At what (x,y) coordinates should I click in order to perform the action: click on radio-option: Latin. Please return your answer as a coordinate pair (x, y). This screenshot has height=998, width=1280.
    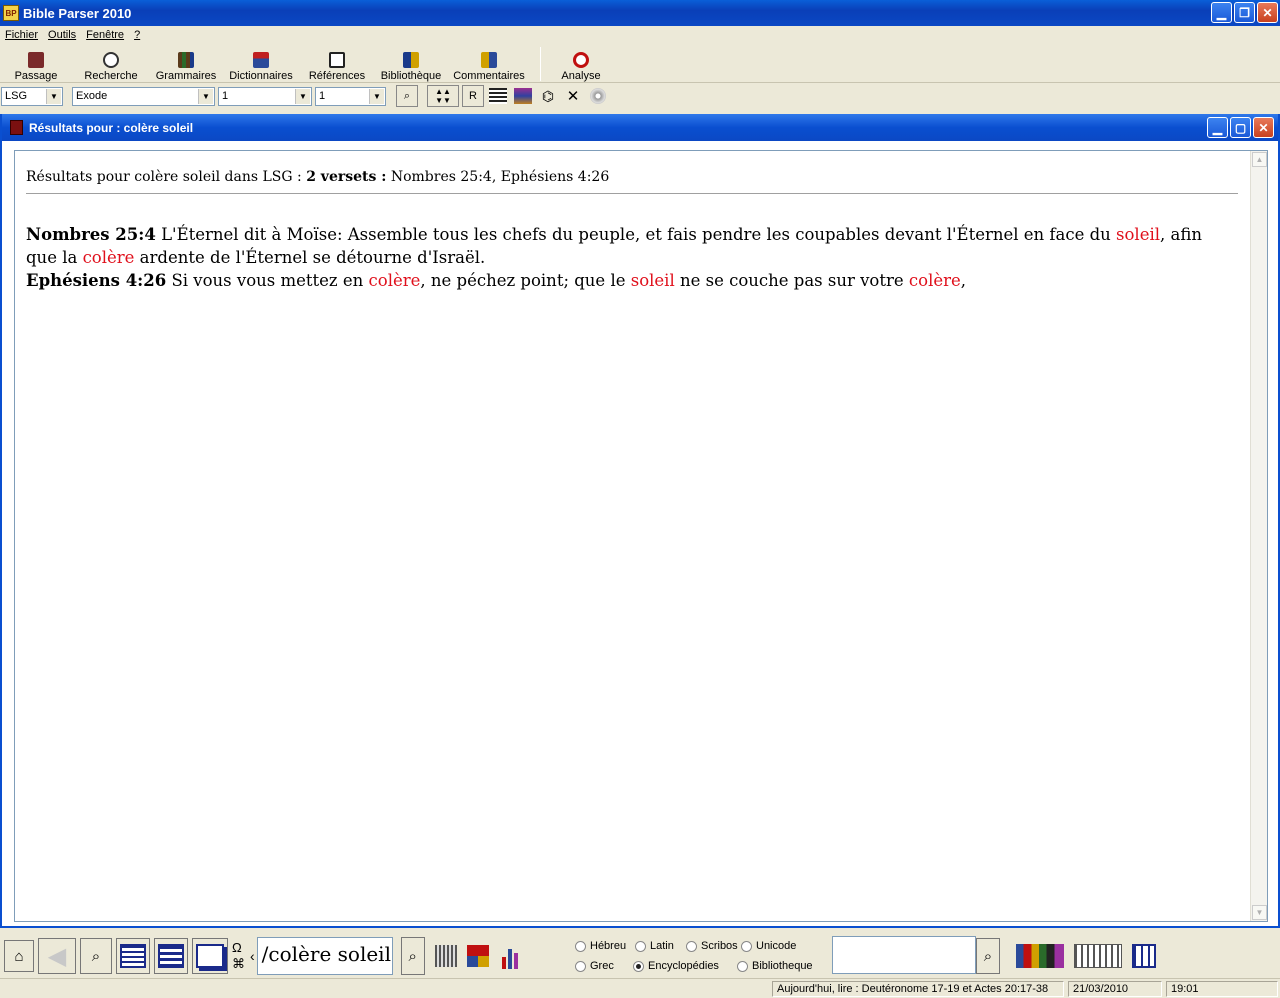
    Looking at the image, I should click on (654, 946).